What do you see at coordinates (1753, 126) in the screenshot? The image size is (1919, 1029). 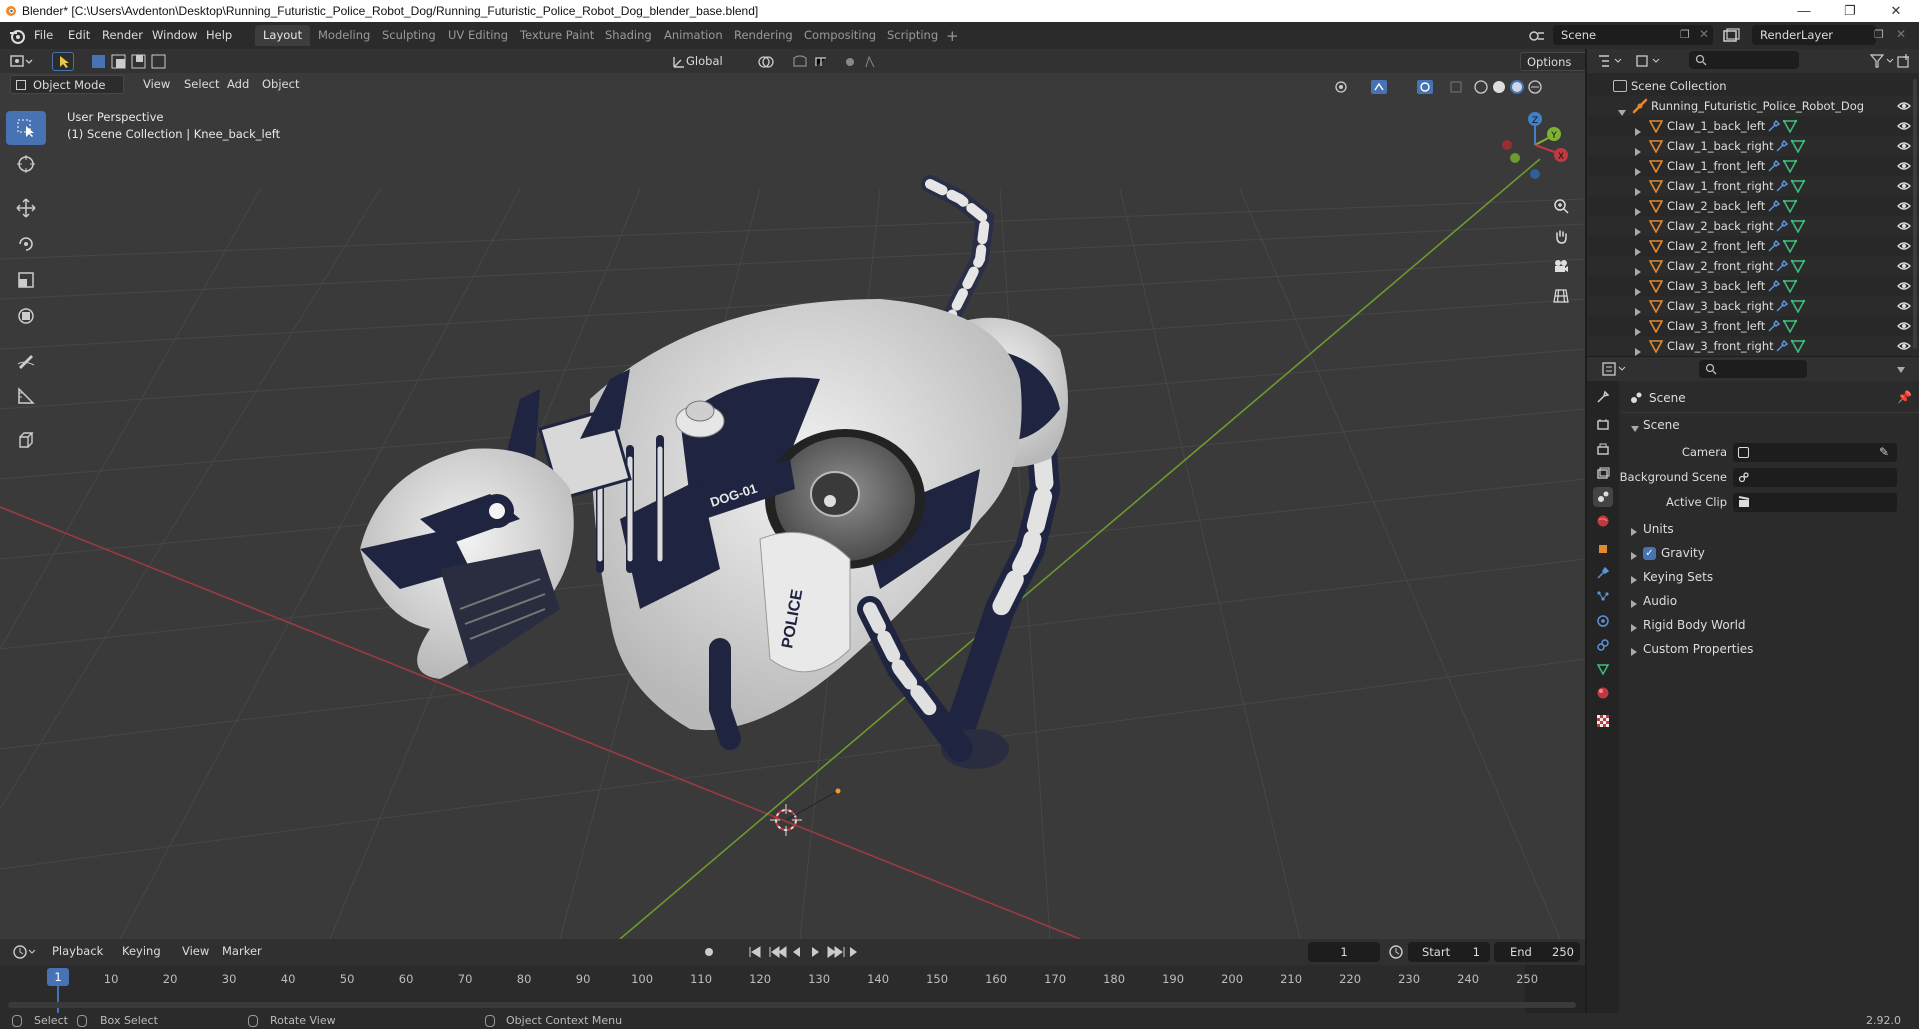 I see `outliner-object-row: Claw_1_back_left` at bounding box center [1753, 126].